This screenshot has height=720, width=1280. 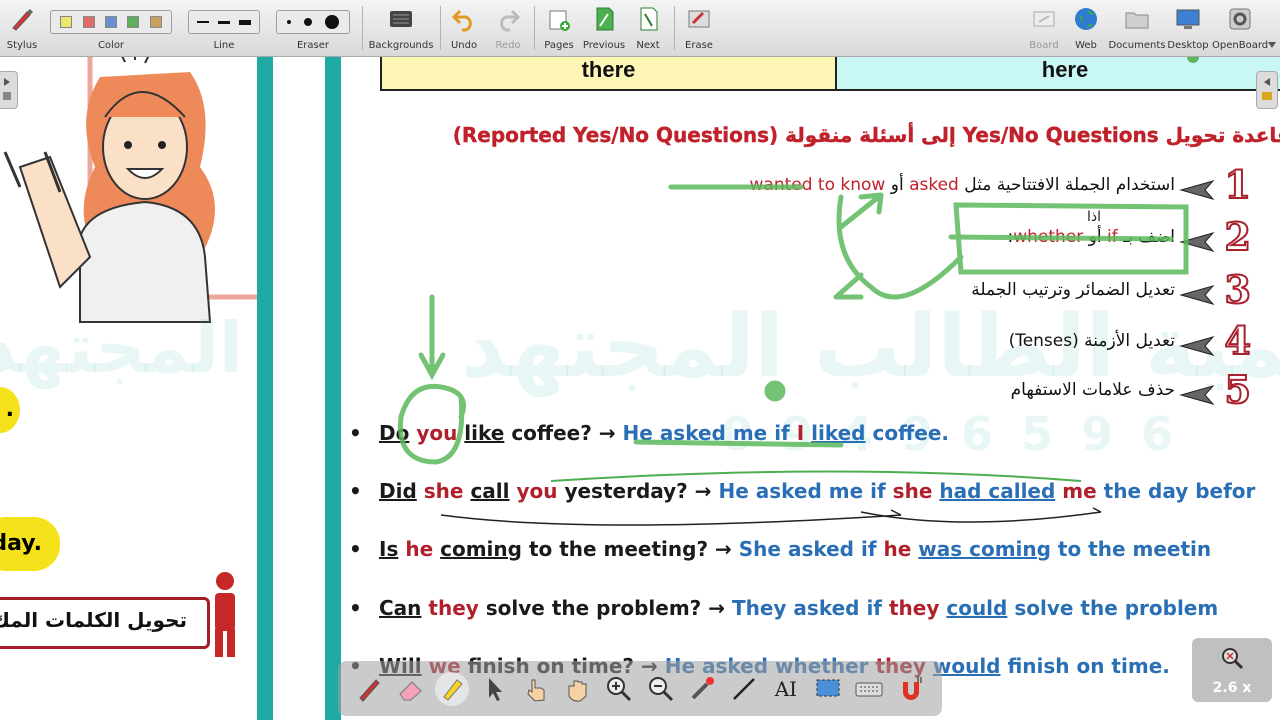 I want to click on color-swatch-yellow, so click(x=66, y=22).